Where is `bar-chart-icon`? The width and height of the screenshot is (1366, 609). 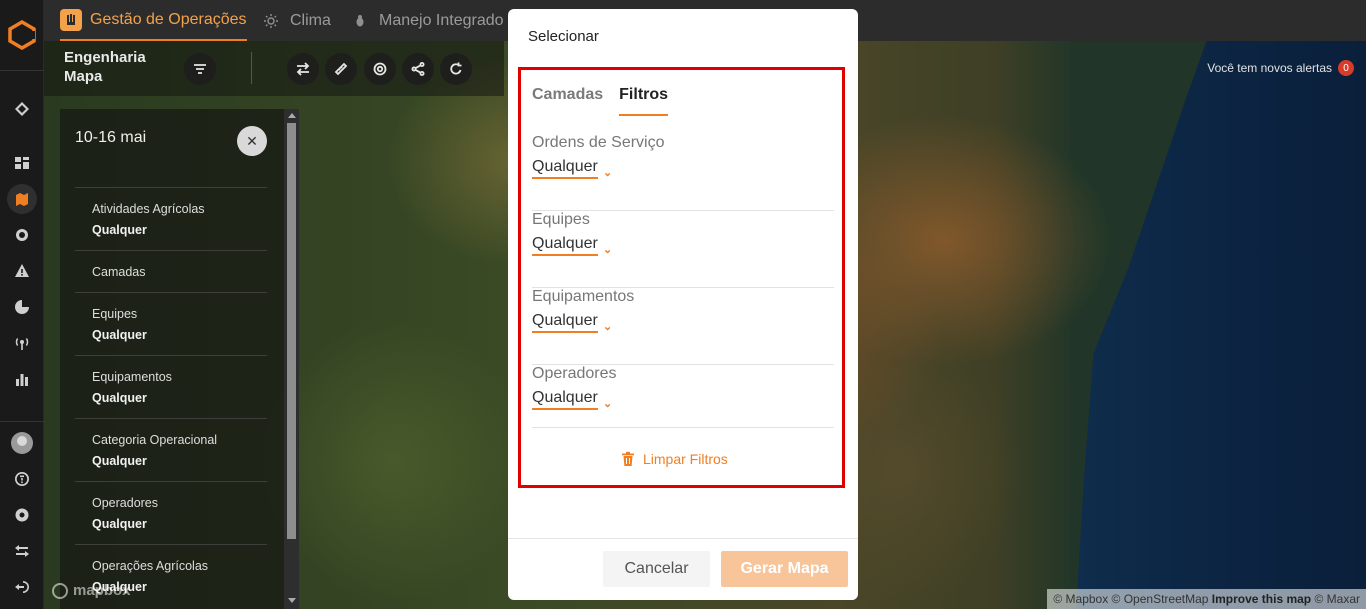
bar-chart-icon is located at coordinates (22, 379).